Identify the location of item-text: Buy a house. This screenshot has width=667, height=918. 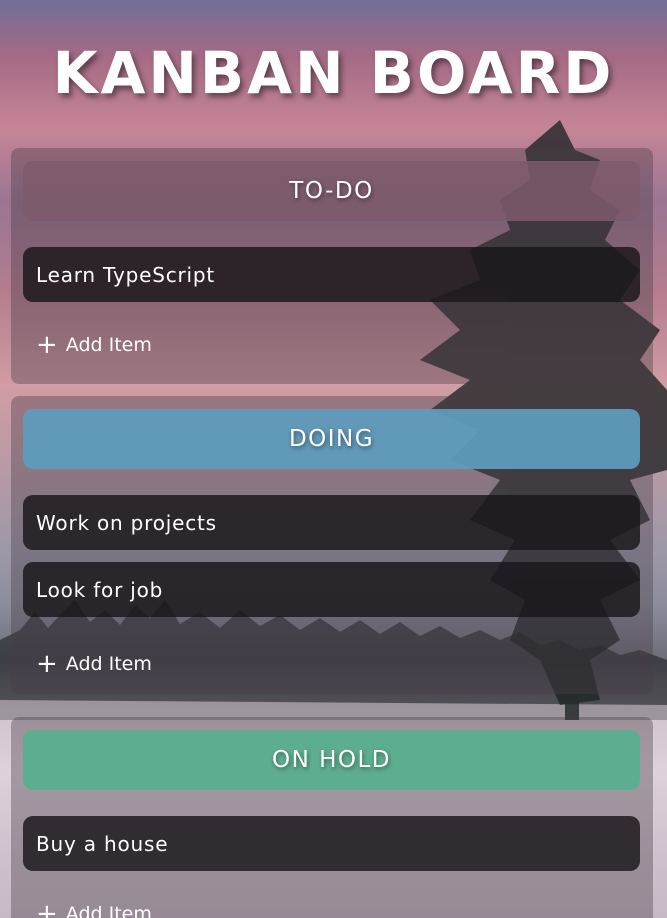
(102, 843).